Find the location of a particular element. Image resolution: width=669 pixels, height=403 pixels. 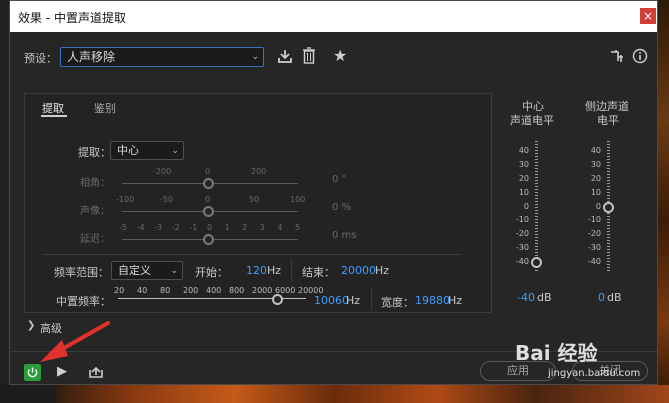

freq-range-select: 自定义 ⌄ is located at coordinates (147, 270).